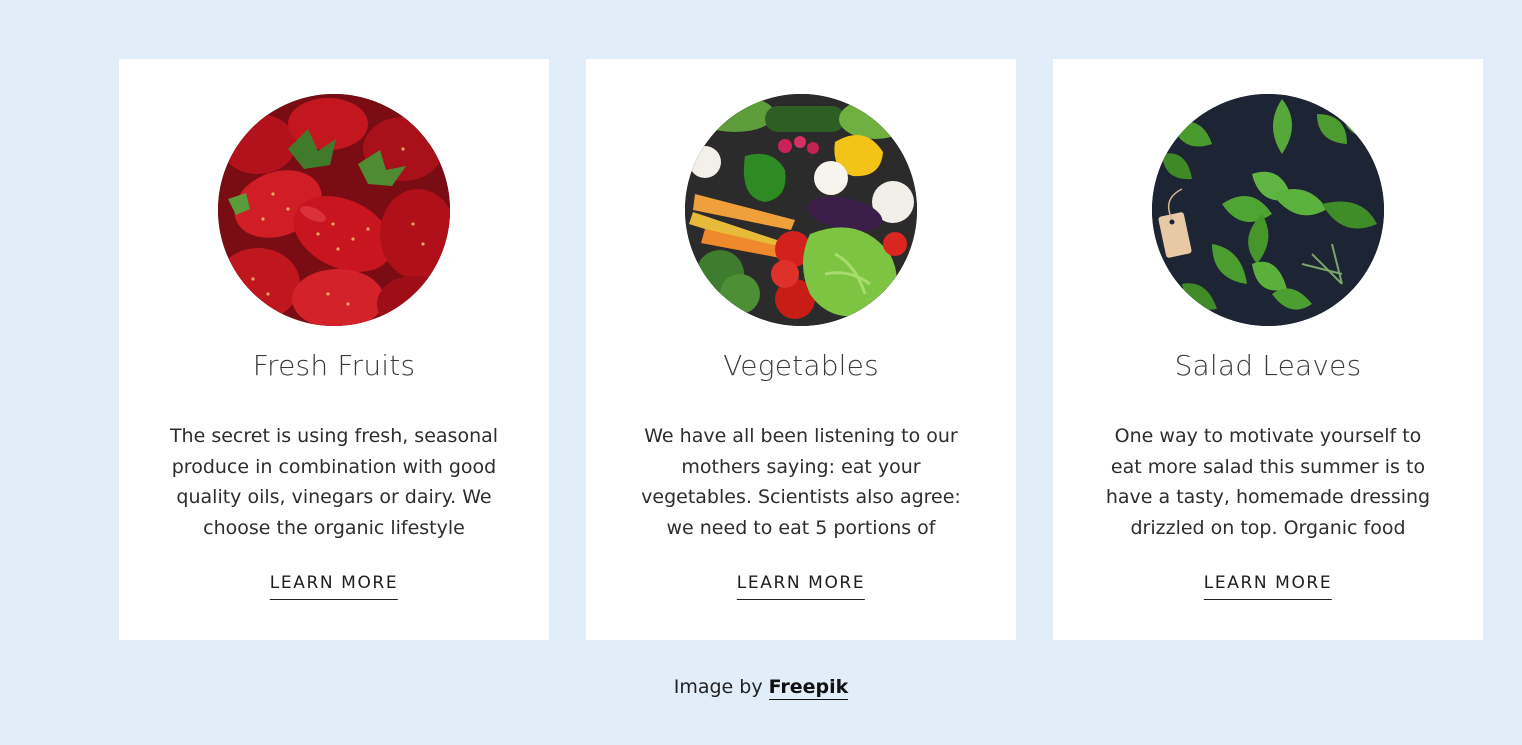 This screenshot has height=745, width=1522. I want to click on card-title: Salad Leaves, so click(1268, 365).